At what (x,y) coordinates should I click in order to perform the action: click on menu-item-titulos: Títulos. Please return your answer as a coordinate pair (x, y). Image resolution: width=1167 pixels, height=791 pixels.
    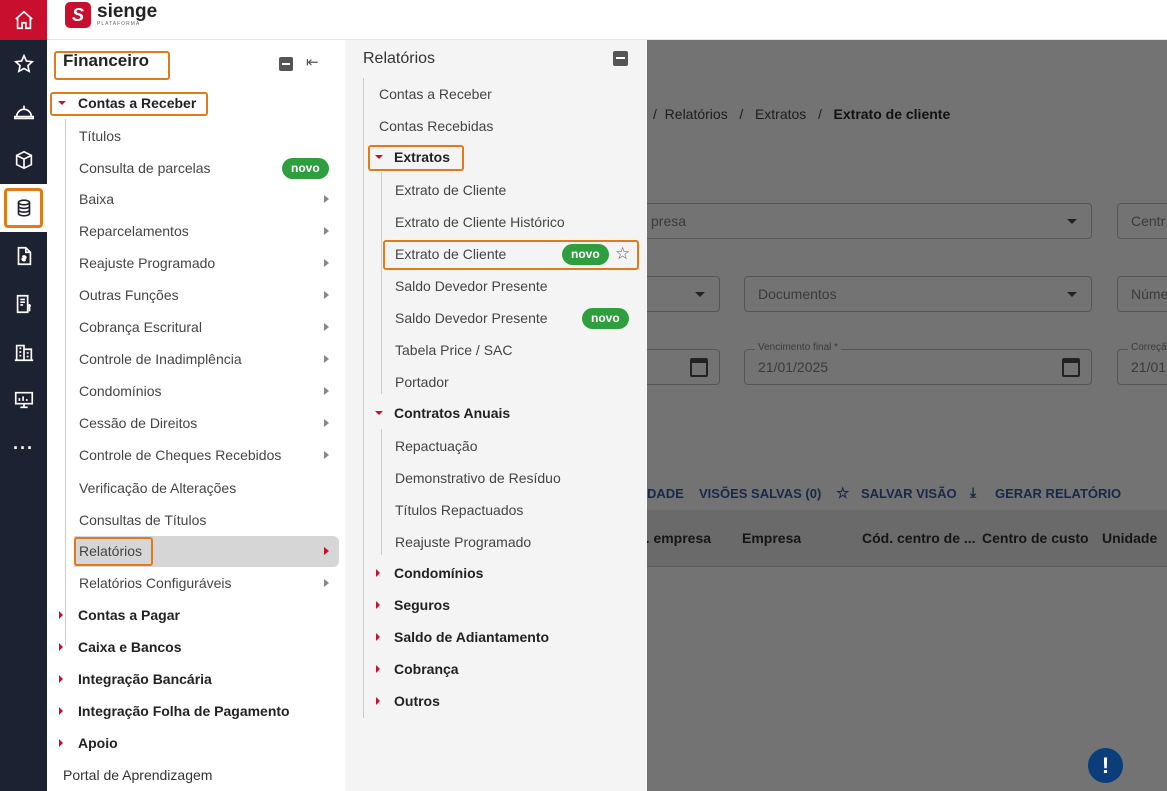
    Looking at the image, I should click on (196, 136).